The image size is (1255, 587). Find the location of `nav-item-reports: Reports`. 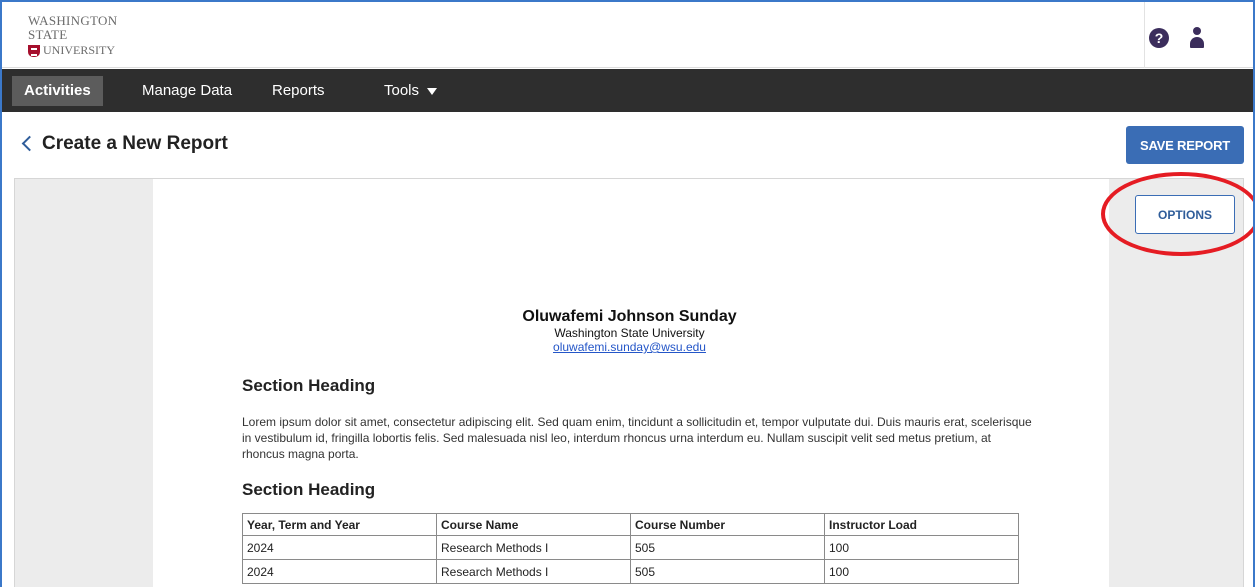

nav-item-reports: Reports is located at coordinates (298, 90).